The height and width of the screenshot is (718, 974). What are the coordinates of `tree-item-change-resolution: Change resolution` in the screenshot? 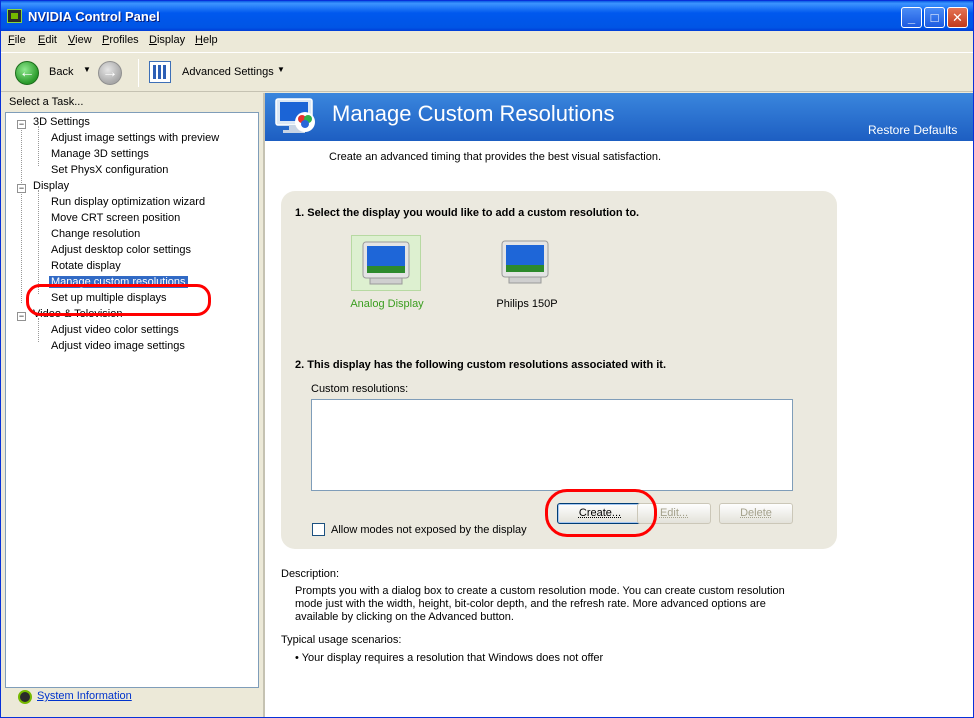 It's located at (95, 234).